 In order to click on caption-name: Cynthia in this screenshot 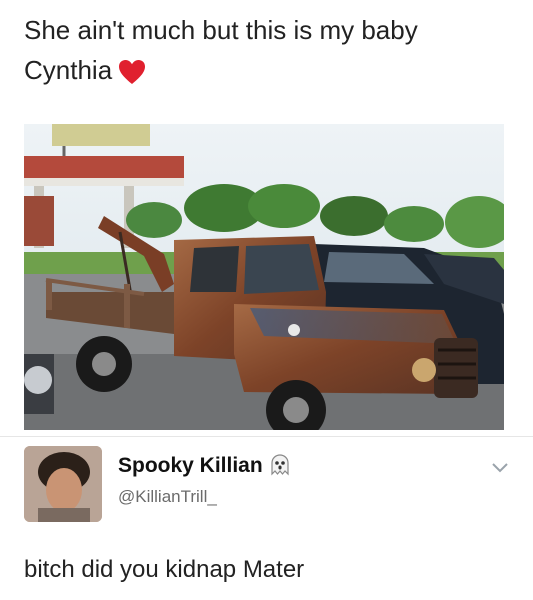, I will do `click(68, 70)`.